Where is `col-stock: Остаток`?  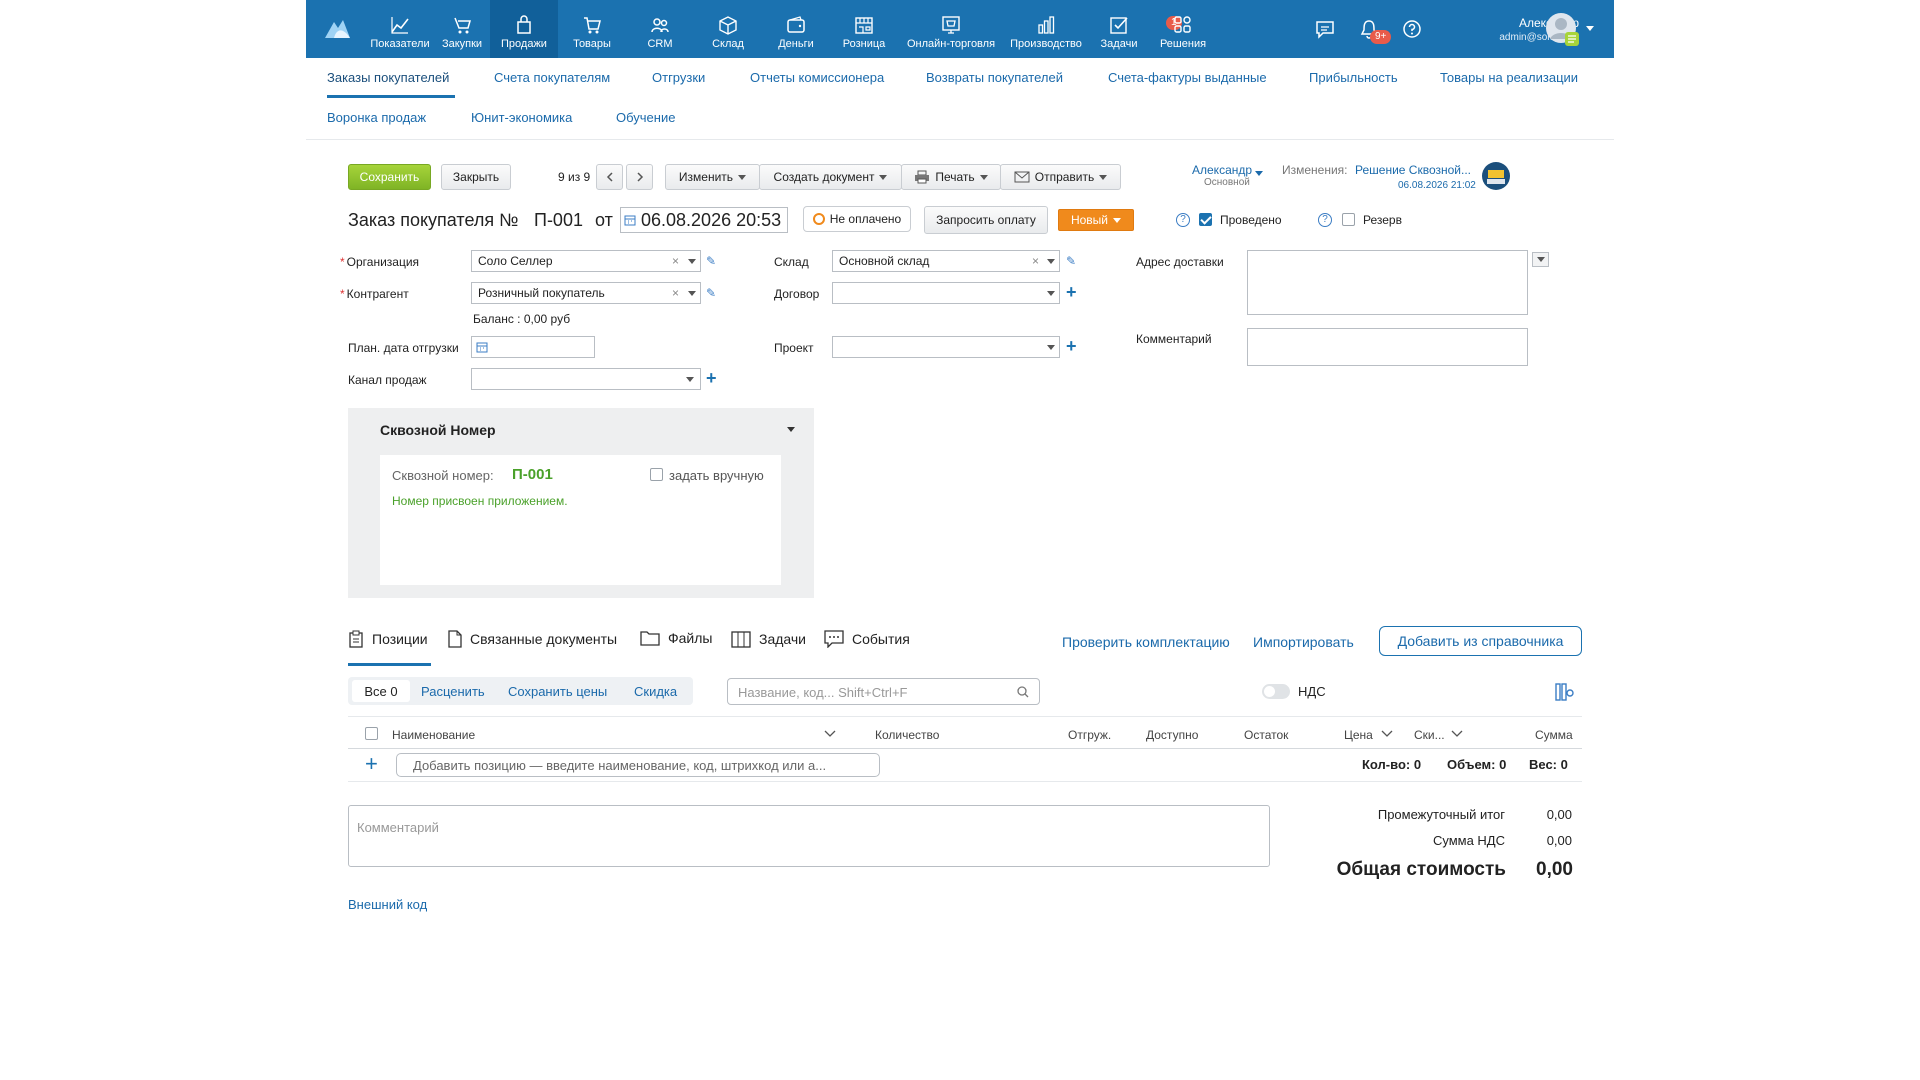
col-stock: Остаток is located at coordinates (1266, 735).